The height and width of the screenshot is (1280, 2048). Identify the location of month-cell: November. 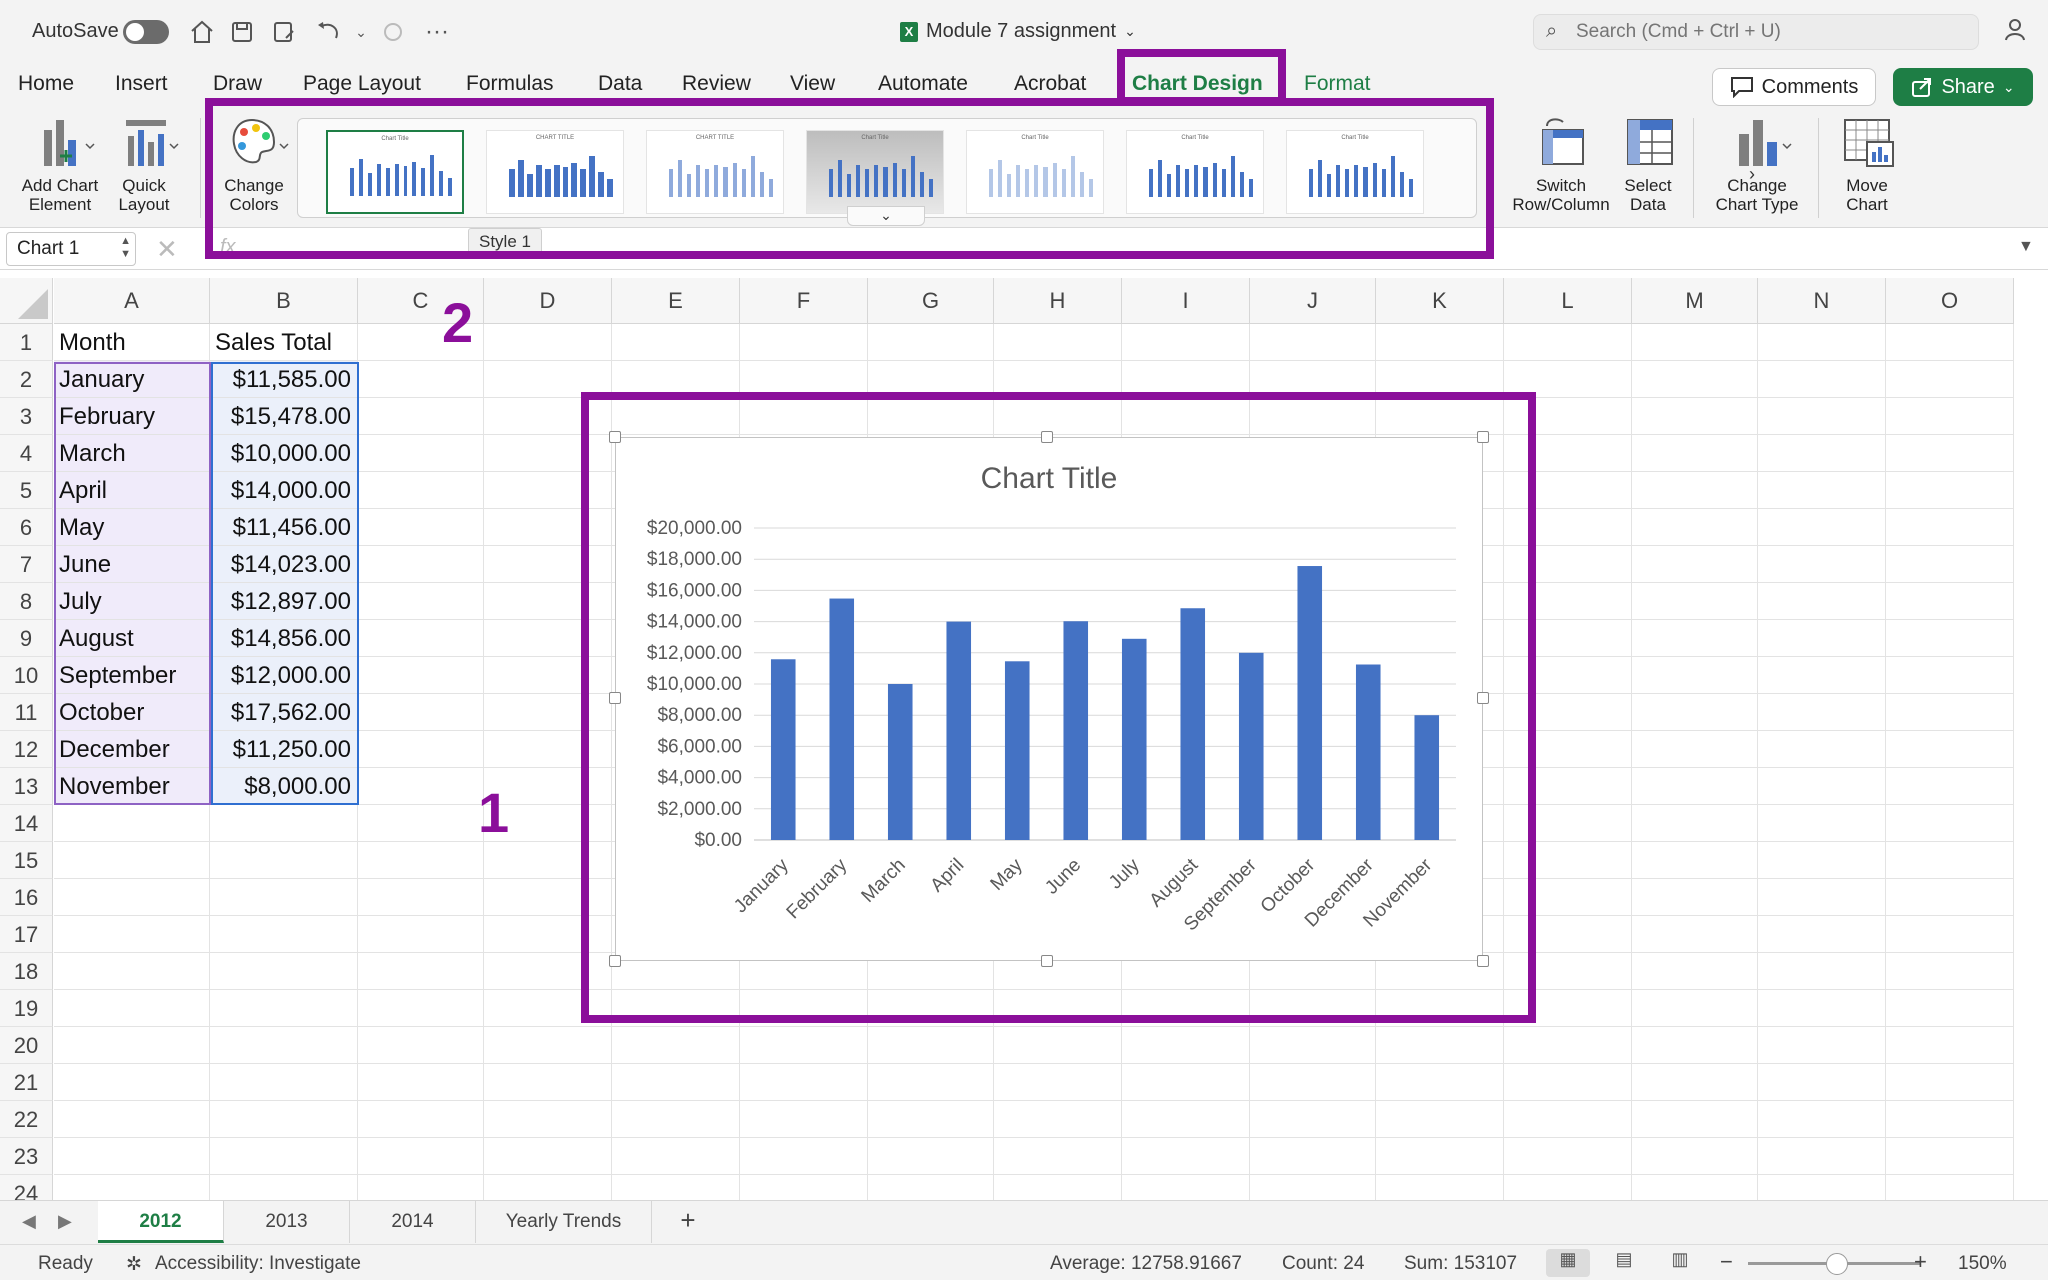
(132, 786).